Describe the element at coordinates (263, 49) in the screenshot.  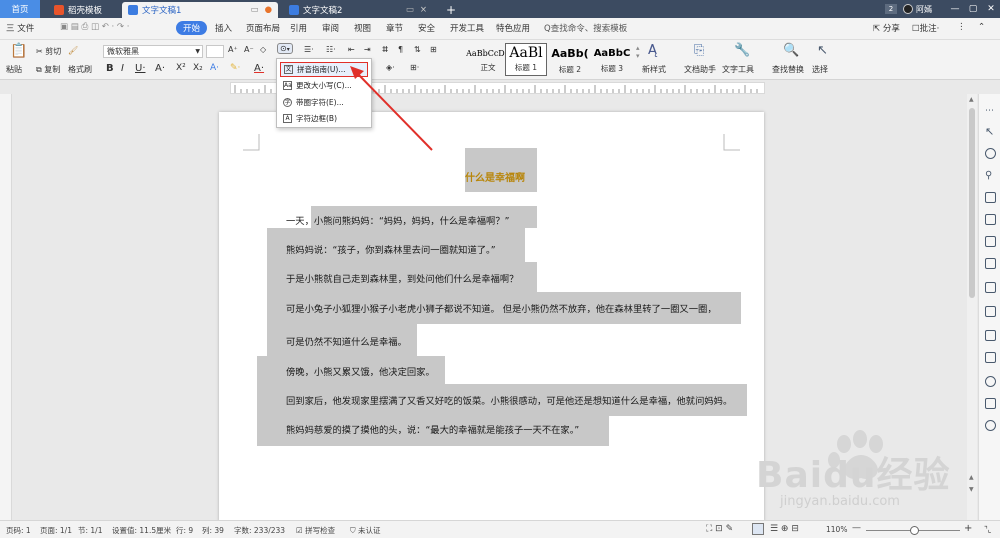
I see `clear-format-icon: ◇` at that location.